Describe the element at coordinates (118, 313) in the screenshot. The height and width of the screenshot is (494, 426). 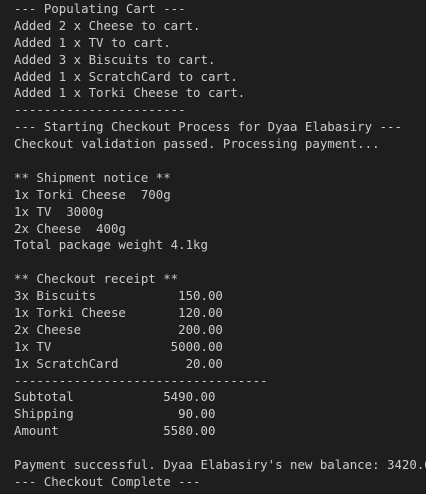
I see `receipt-item-line: 1x Torki Cheese 120.00` at that location.